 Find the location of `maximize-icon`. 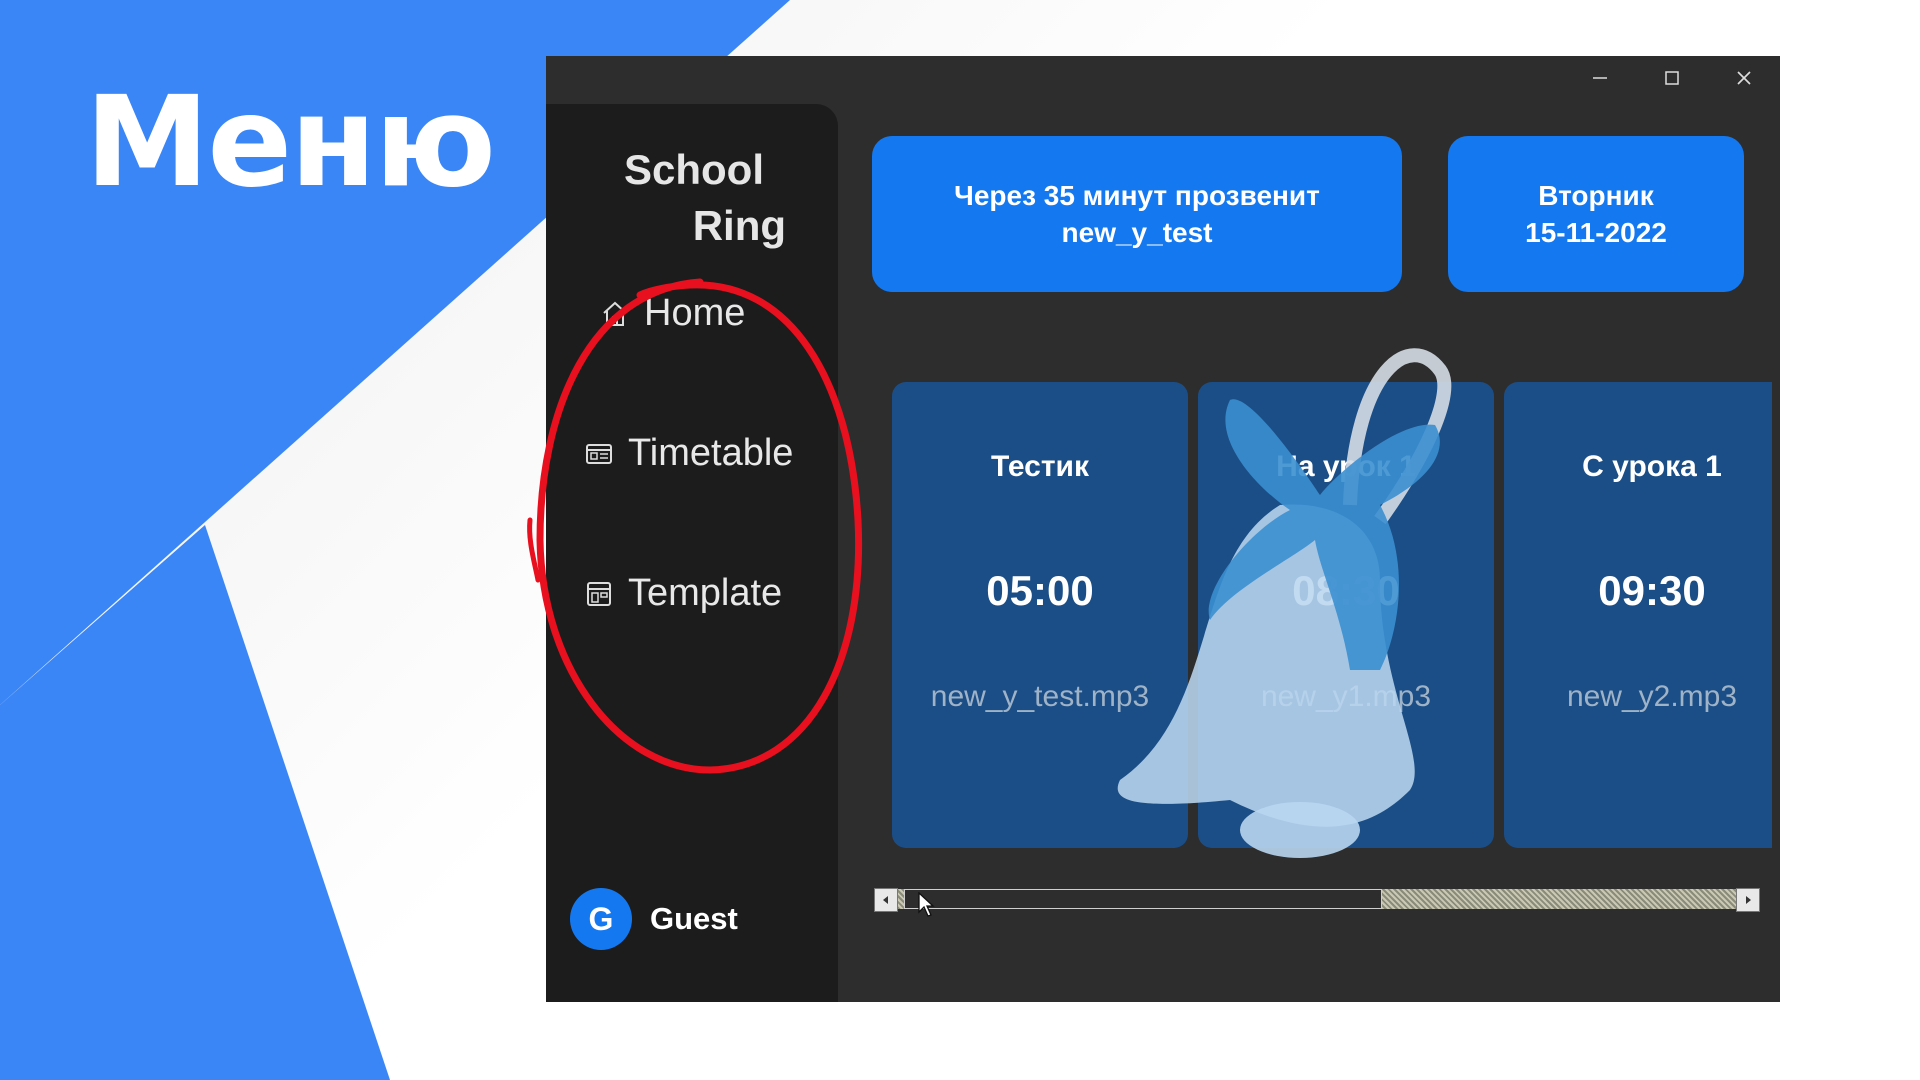

maximize-icon is located at coordinates (1672, 78).